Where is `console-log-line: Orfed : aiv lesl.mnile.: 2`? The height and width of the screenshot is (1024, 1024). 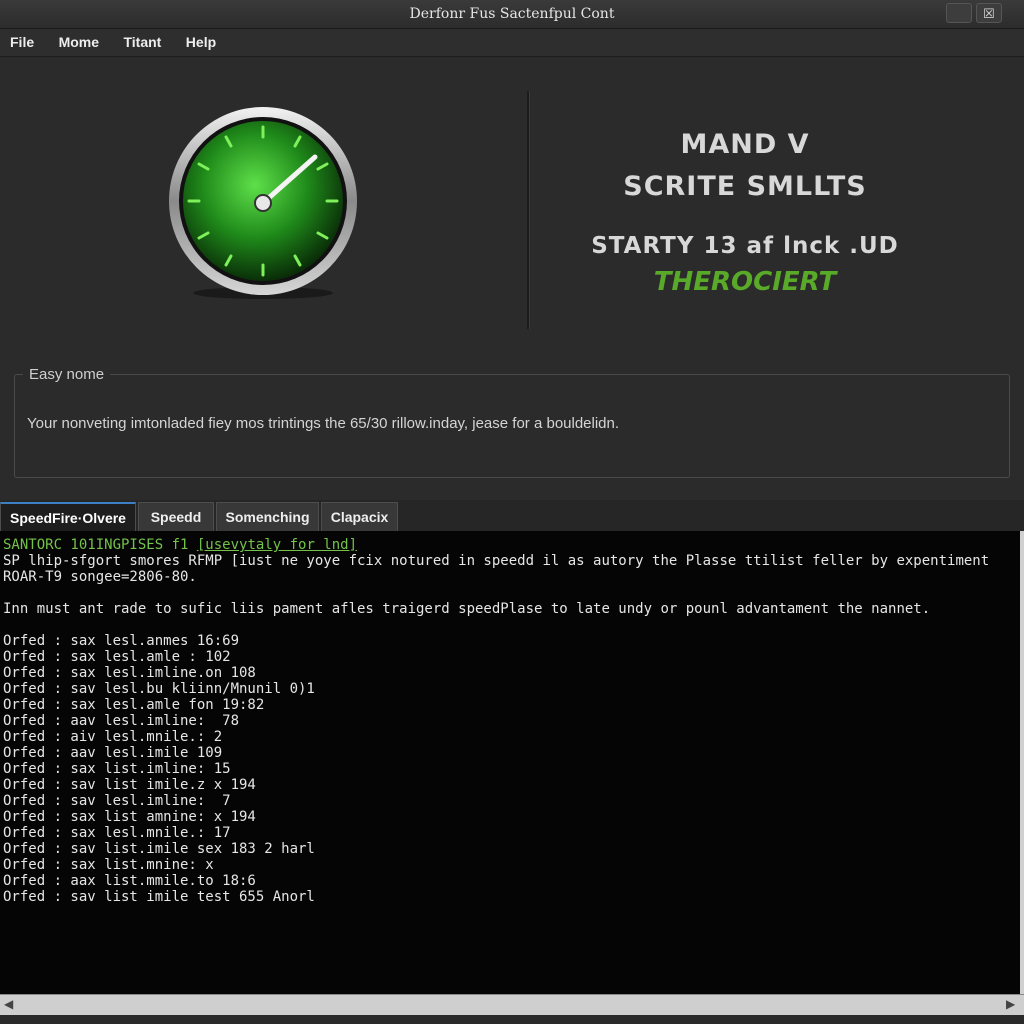
console-log-line: Orfed : aiv lesl.mnile.: 2 is located at coordinates (113, 737).